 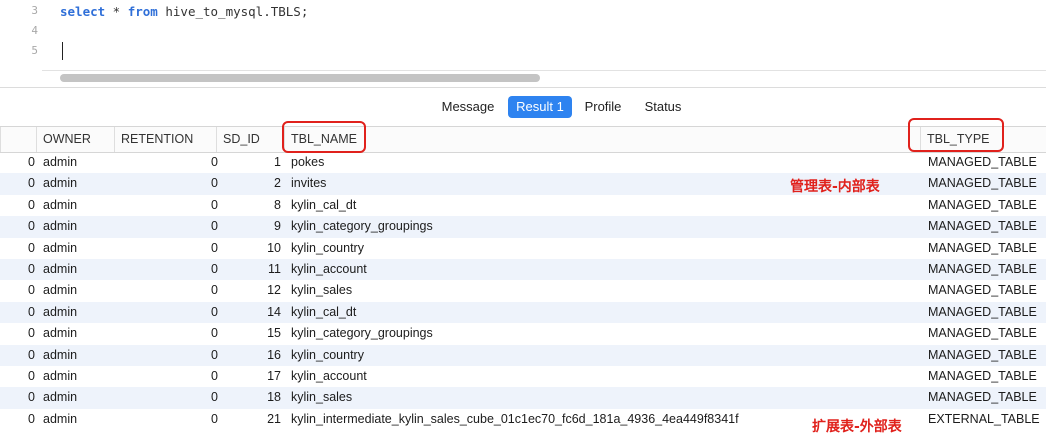 What do you see at coordinates (263, 205) in the screenshot?
I see `cell-sd-id: 8` at bounding box center [263, 205].